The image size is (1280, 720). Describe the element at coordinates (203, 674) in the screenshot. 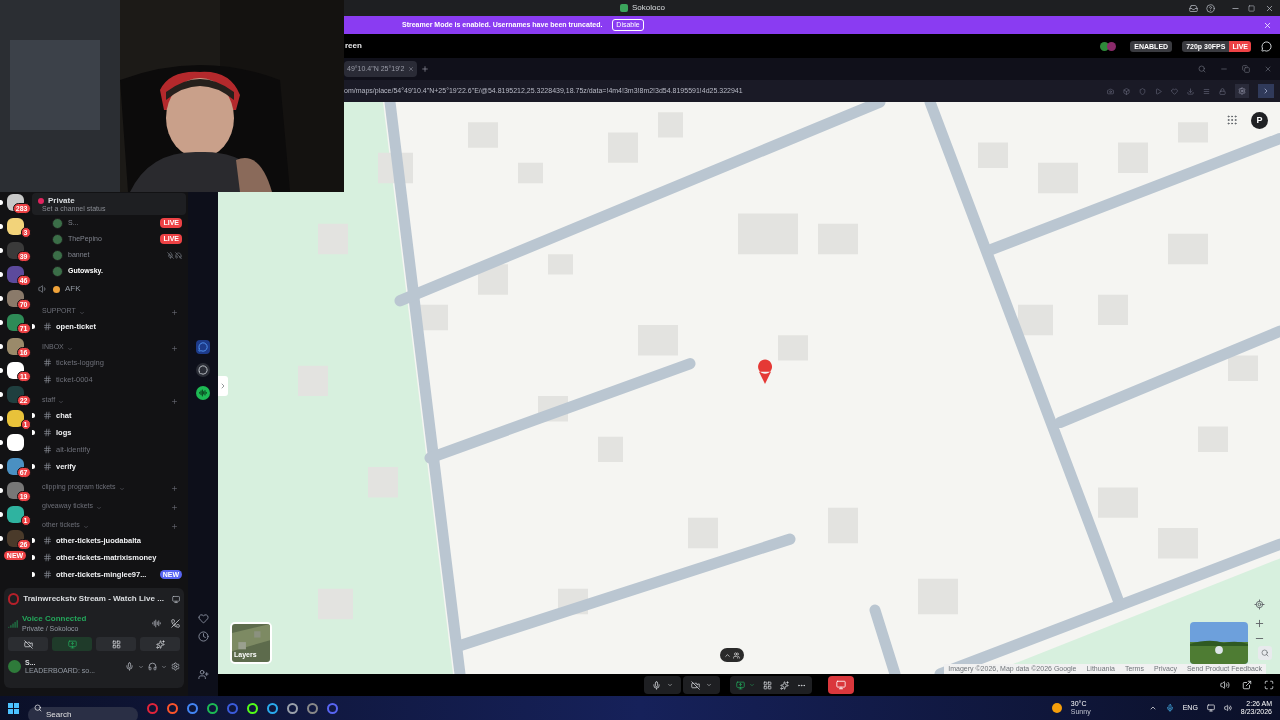

I see `add-friend-icon` at that location.